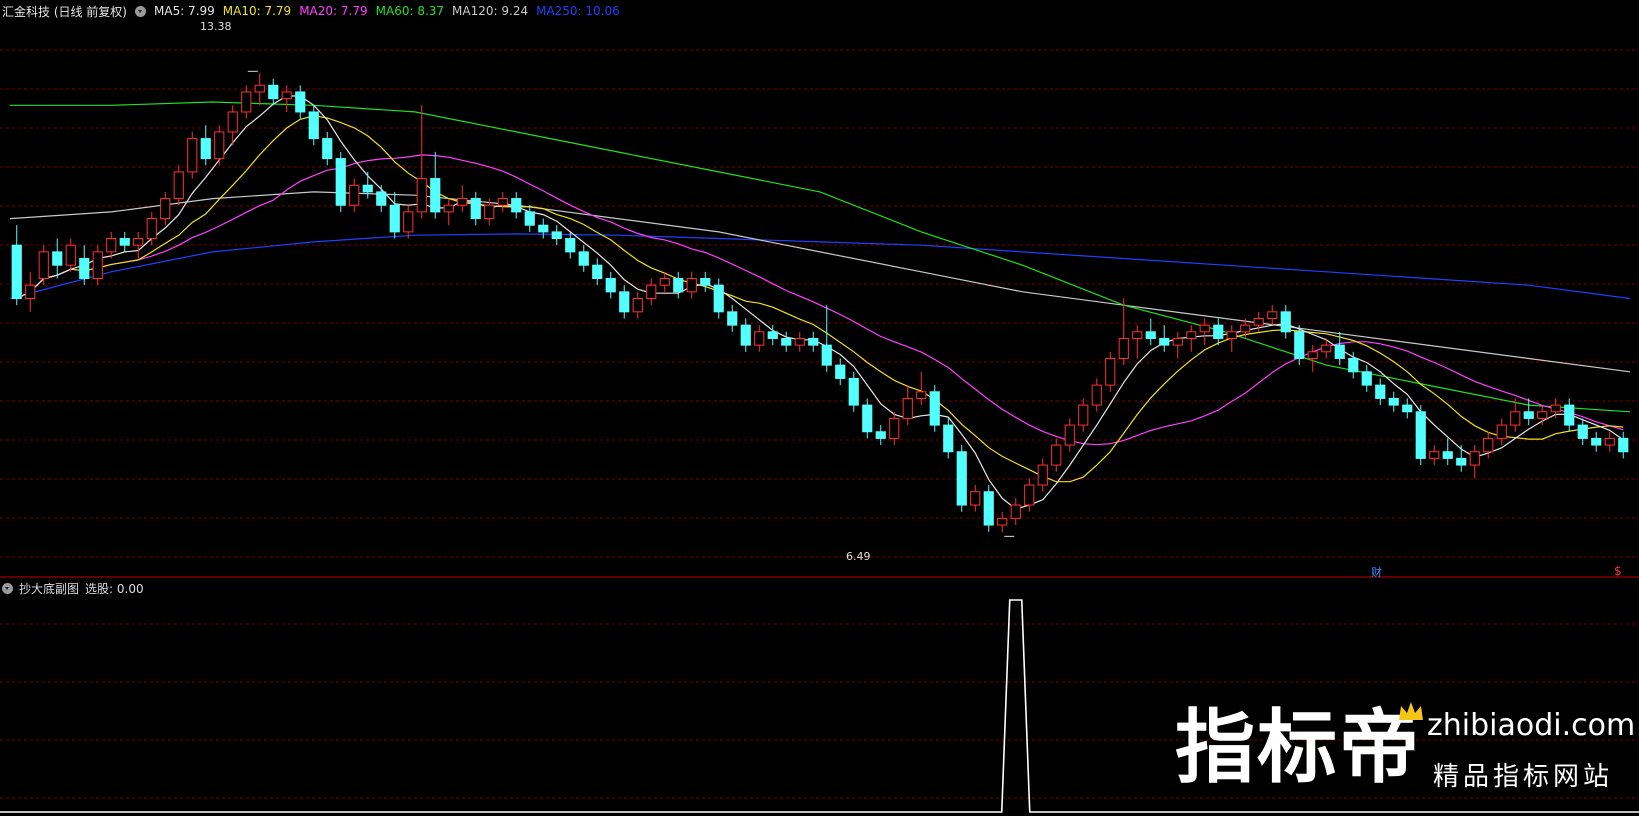 The image size is (1639, 816). I want to click on settings-dropdown-icon, so click(140, 11).